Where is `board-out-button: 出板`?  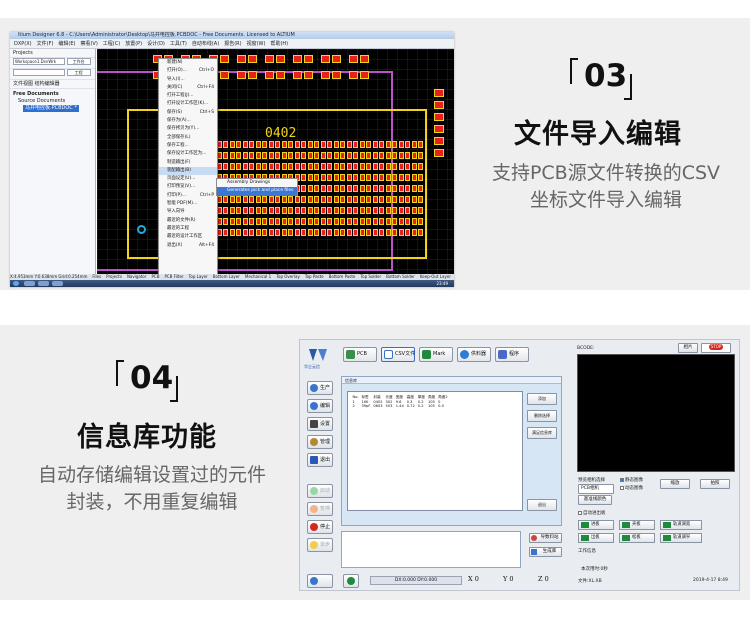
board-out-button: 出板 is located at coordinates (596, 538).